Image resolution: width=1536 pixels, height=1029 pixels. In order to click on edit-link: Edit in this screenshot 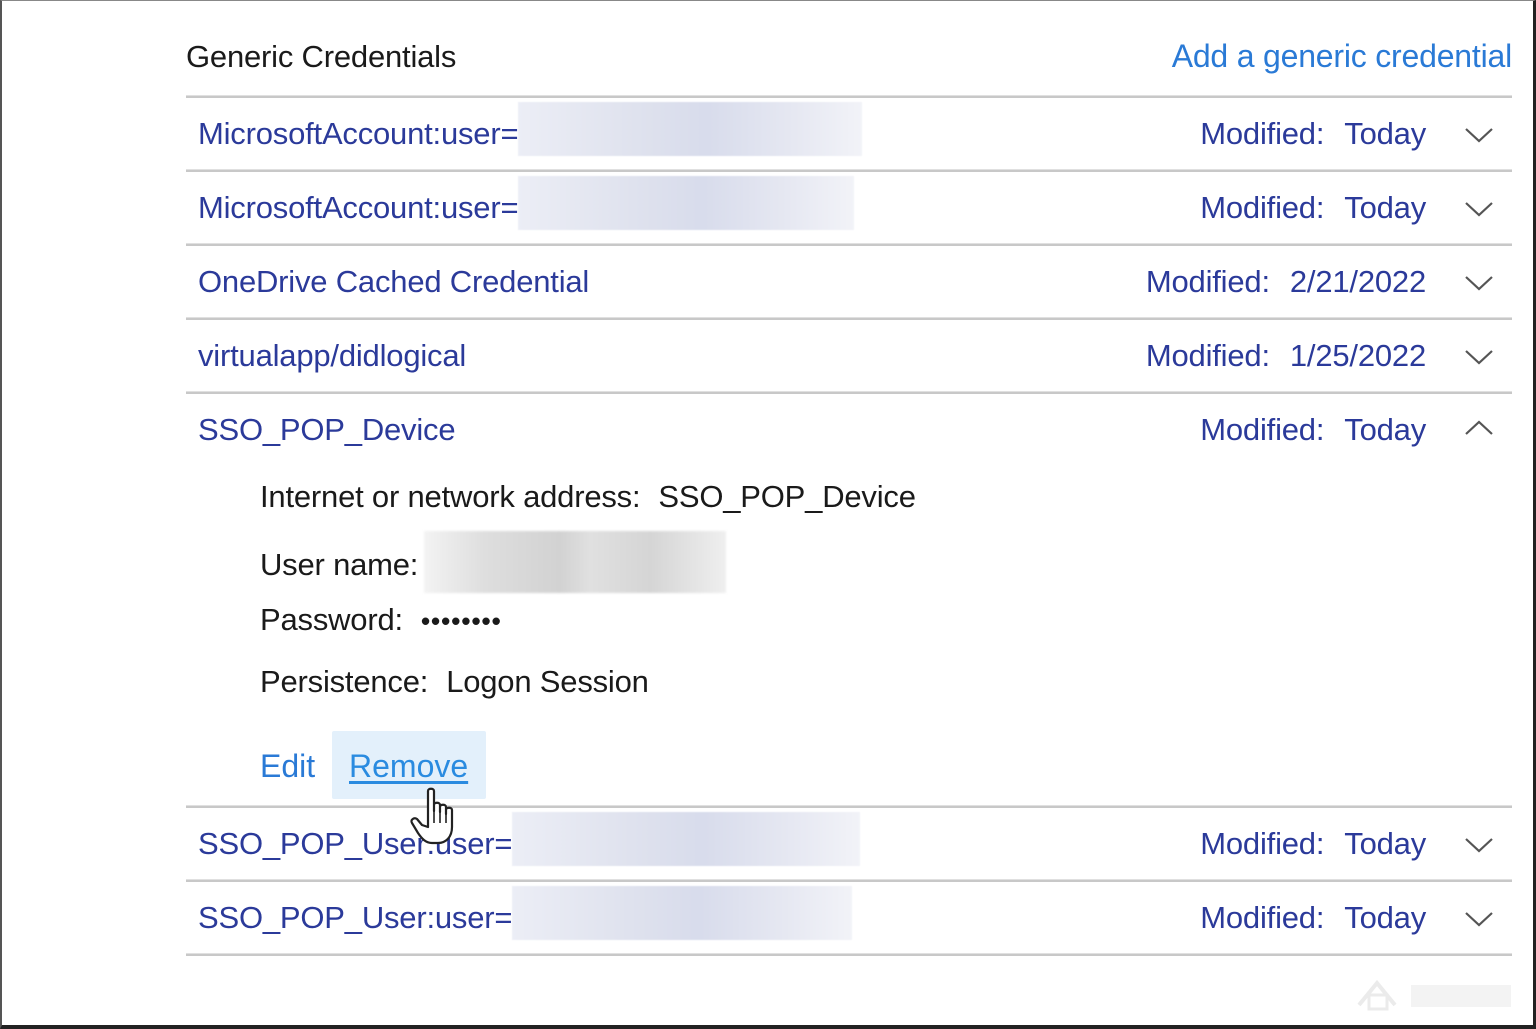, I will do `click(287, 766)`.